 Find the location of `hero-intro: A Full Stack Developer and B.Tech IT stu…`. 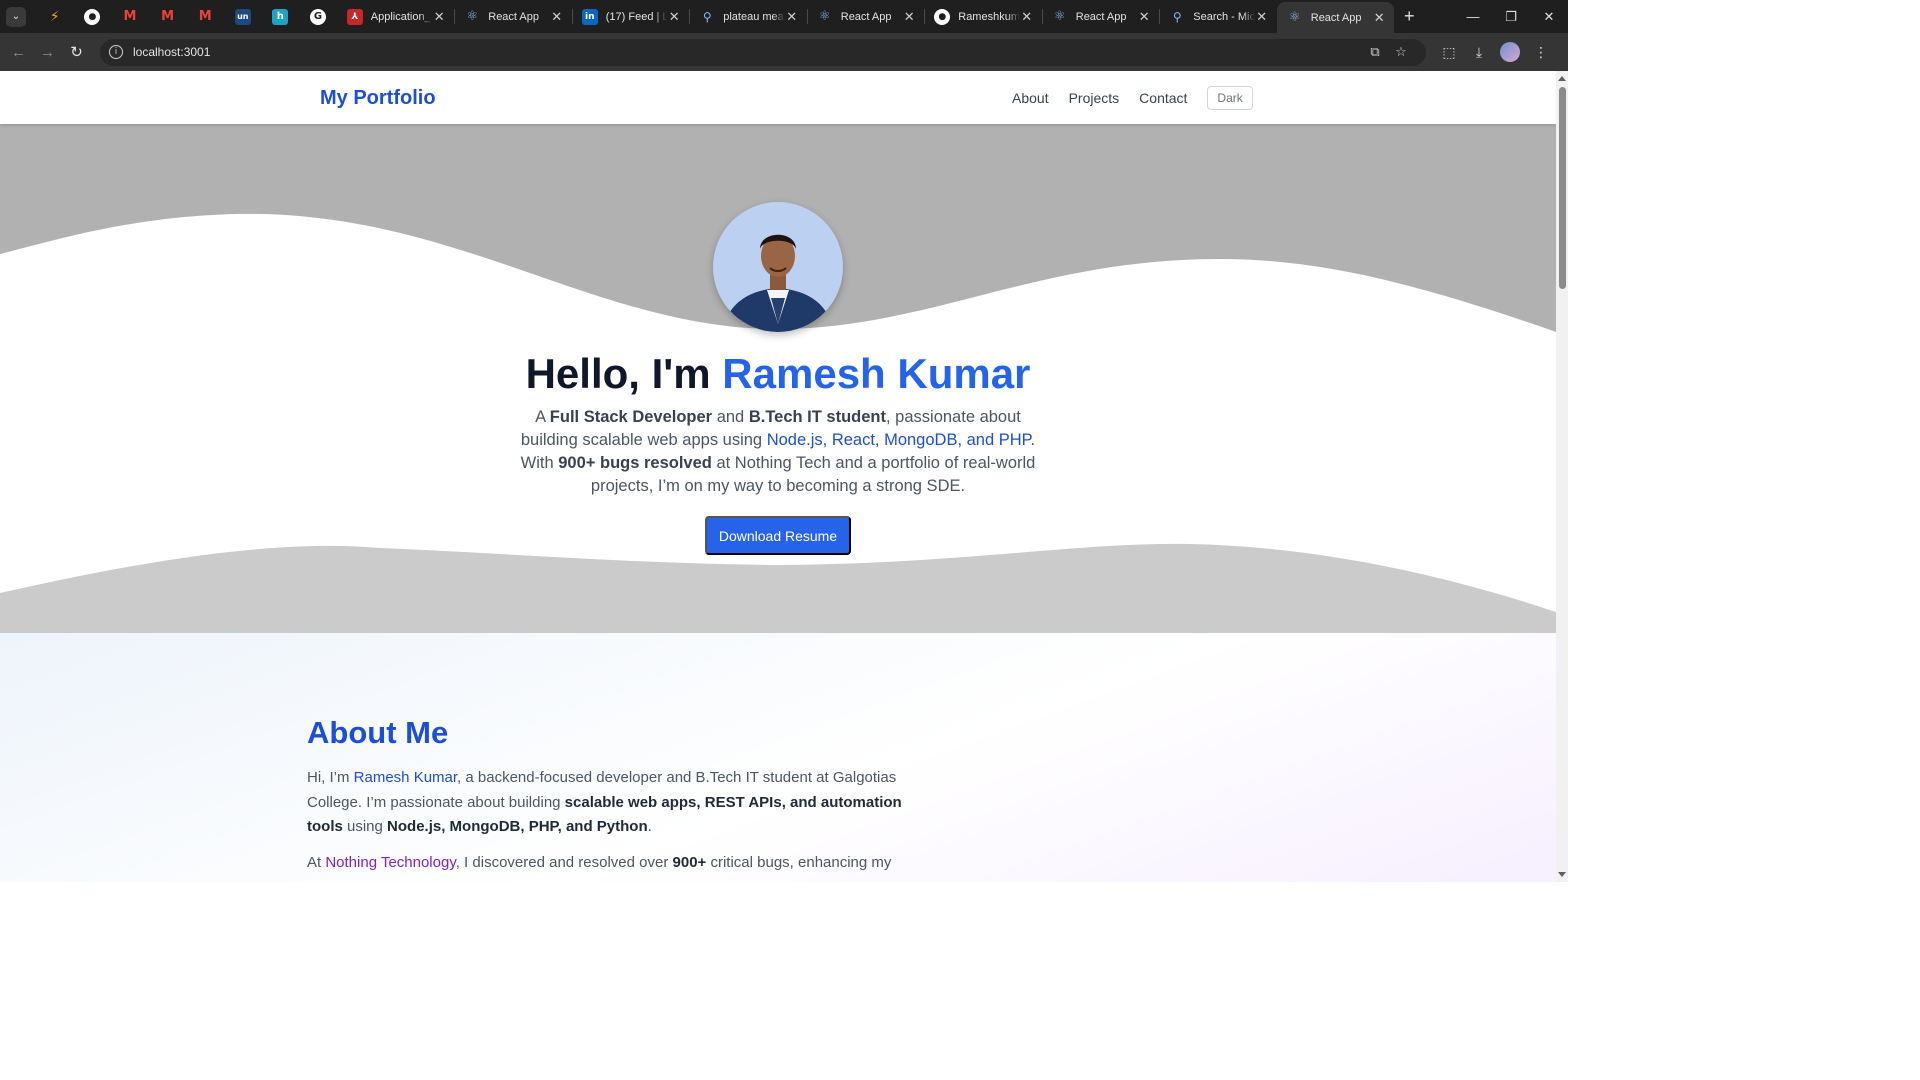

hero-intro: A Full Stack Developer and B.Tech IT stu… is located at coordinates (778, 452).